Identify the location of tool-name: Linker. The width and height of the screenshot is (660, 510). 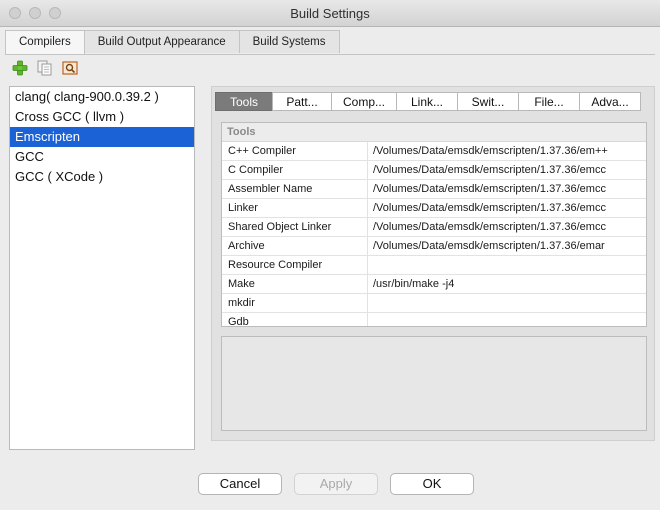
(295, 208).